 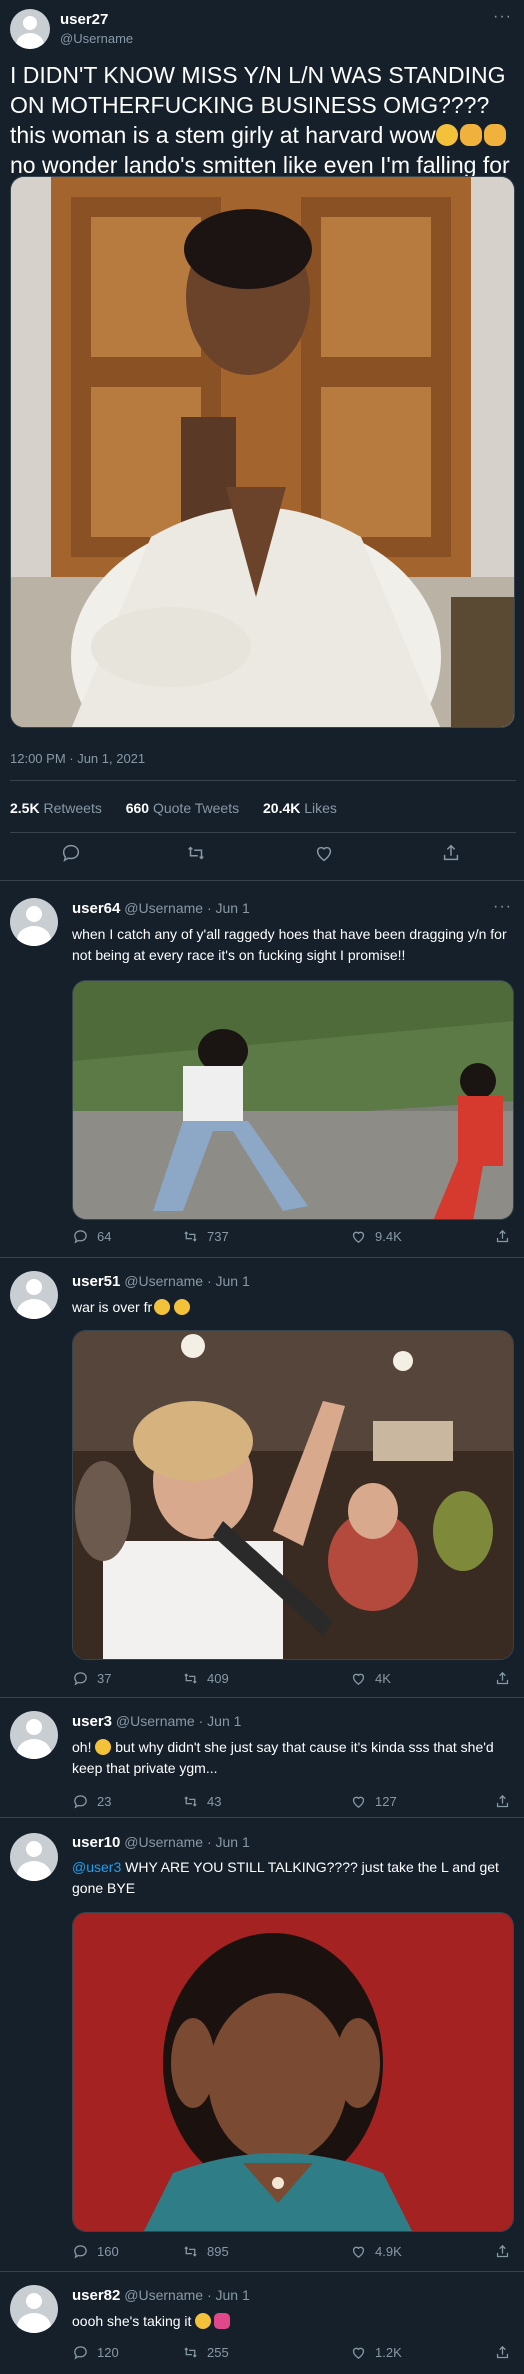 What do you see at coordinates (77, 758) in the screenshot?
I see `tweet-timestamp: 12:00 PM · Jun 1, 2021` at bounding box center [77, 758].